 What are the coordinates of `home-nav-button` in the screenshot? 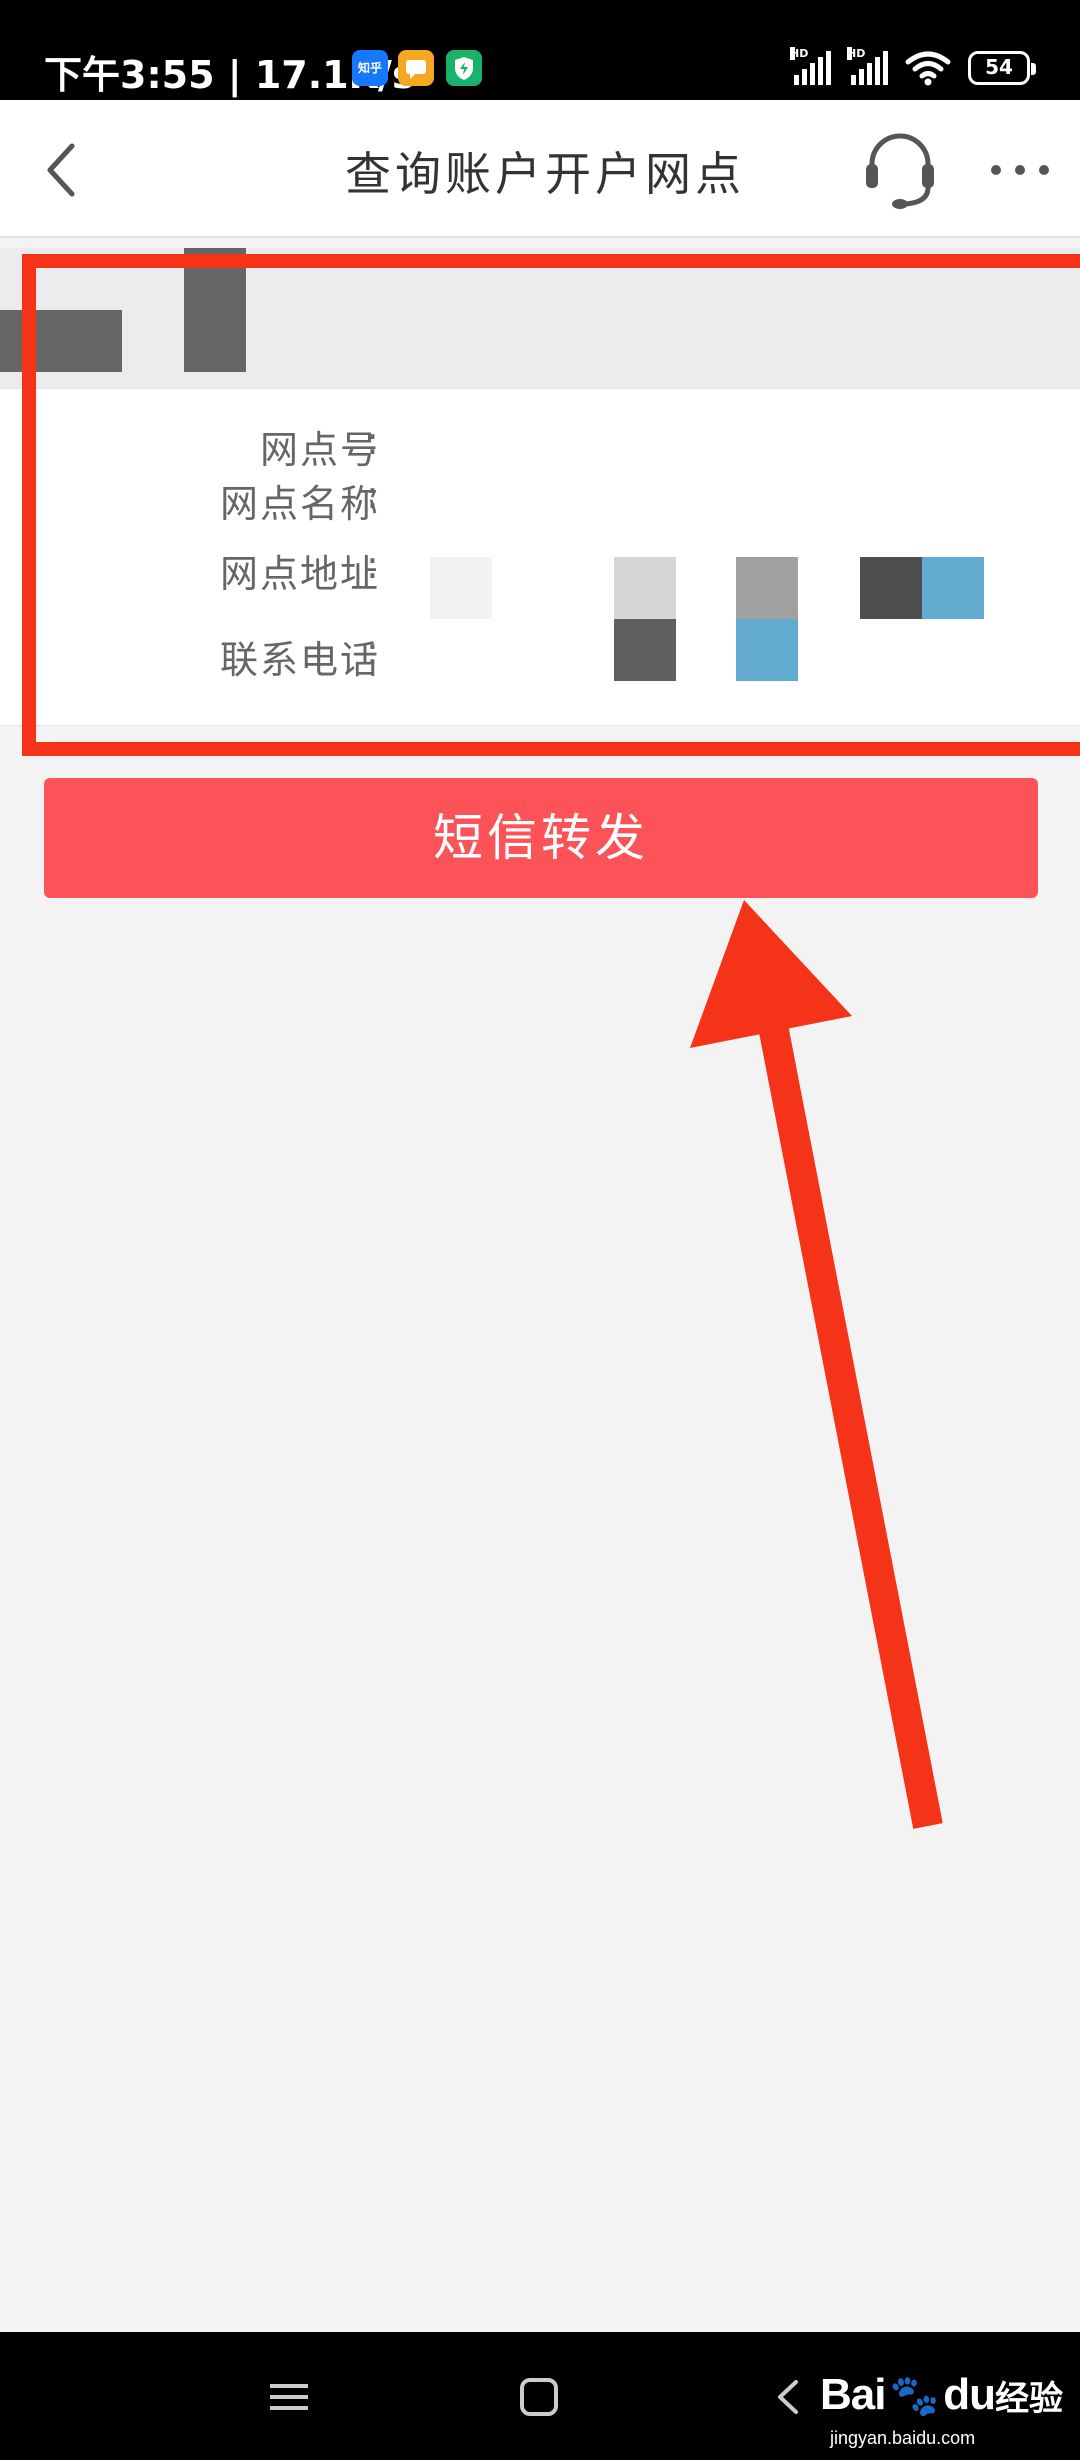 It's located at (539, 2397).